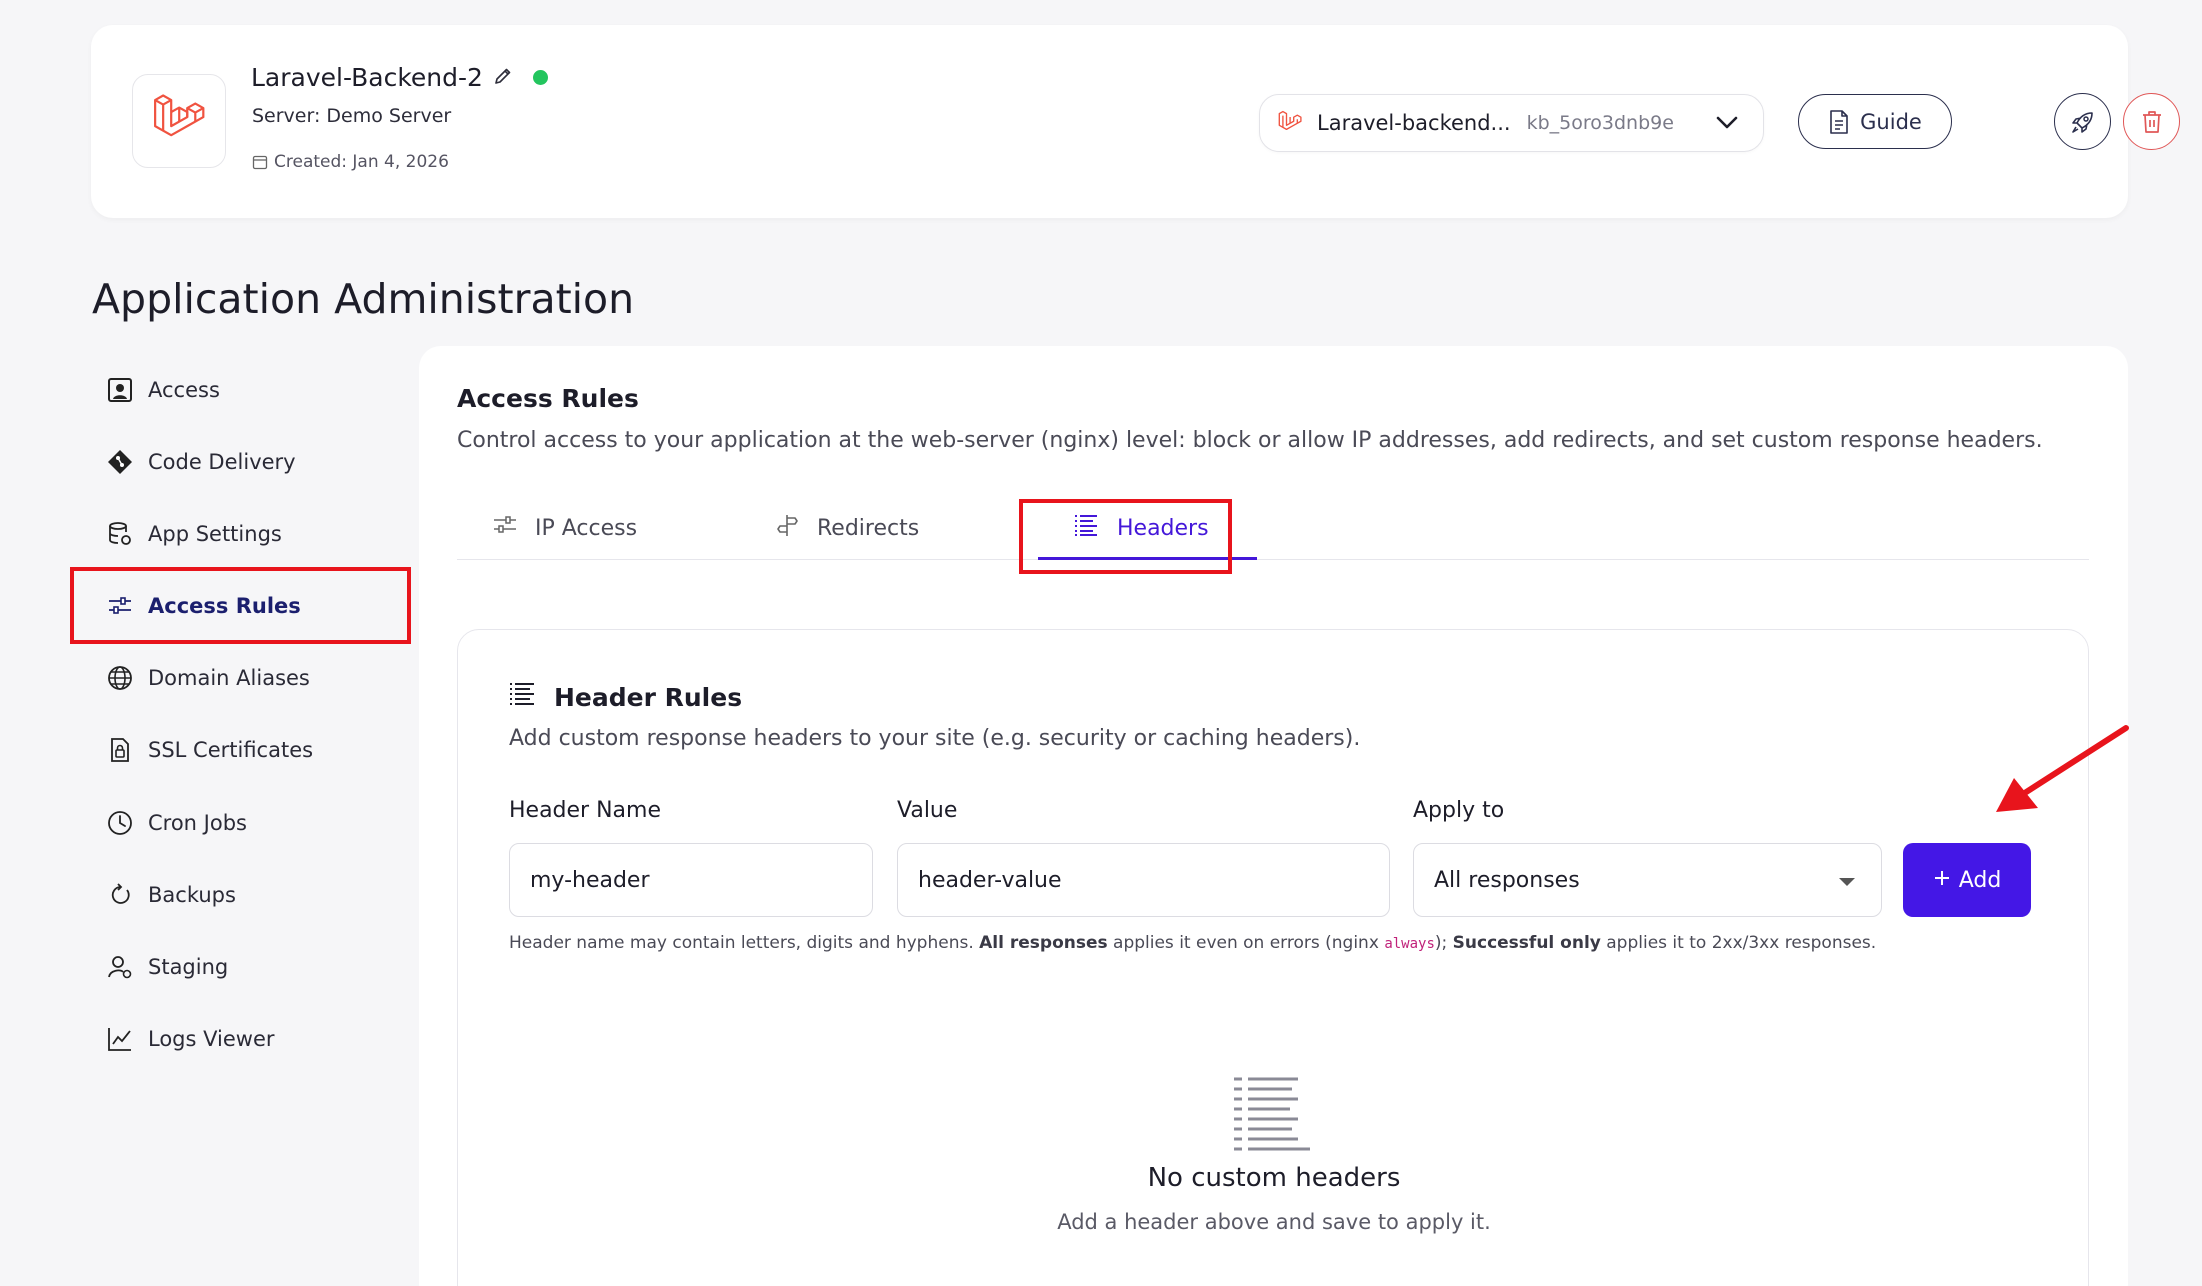 The image size is (2202, 1286). What do you see at coordinates (1511, 123) in the screenshot?
I see `app-selector: Laravel-backend... kb_5oro3dnb9e` at bounding box center [1511, 123].